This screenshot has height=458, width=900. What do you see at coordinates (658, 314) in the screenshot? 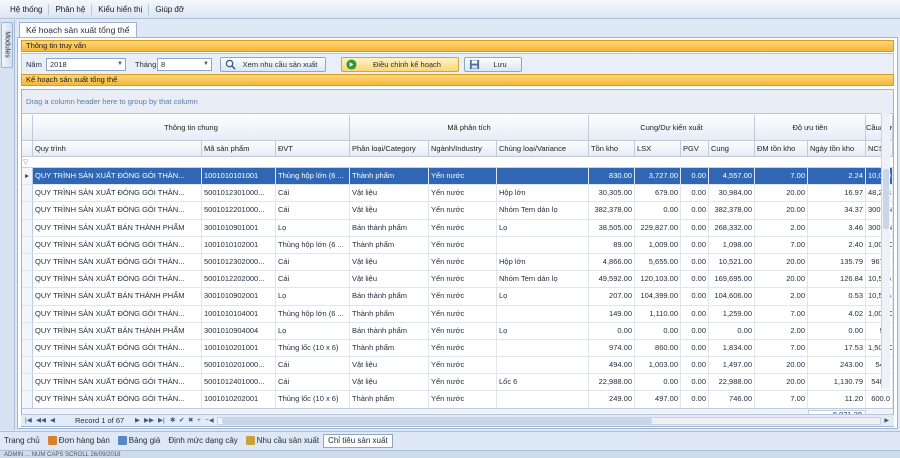
I see `cell-lsx: 1,110.00` at bounding box center [658, 314].